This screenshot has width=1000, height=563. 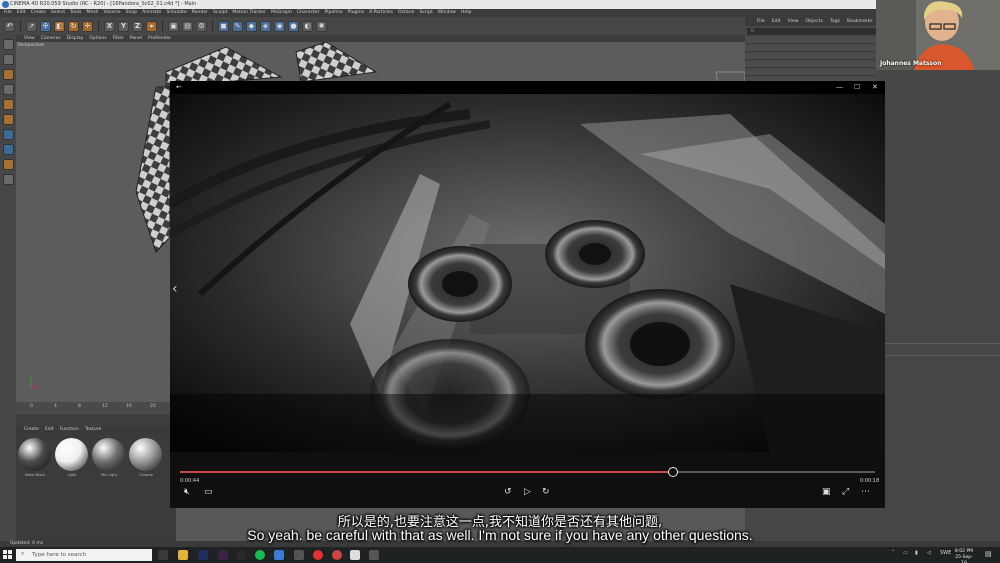 What do you see at coordinates (159, 38) in the screenshot?
I see `viewport-menu-item-6: ProRender` at bounding box center [159, 38].